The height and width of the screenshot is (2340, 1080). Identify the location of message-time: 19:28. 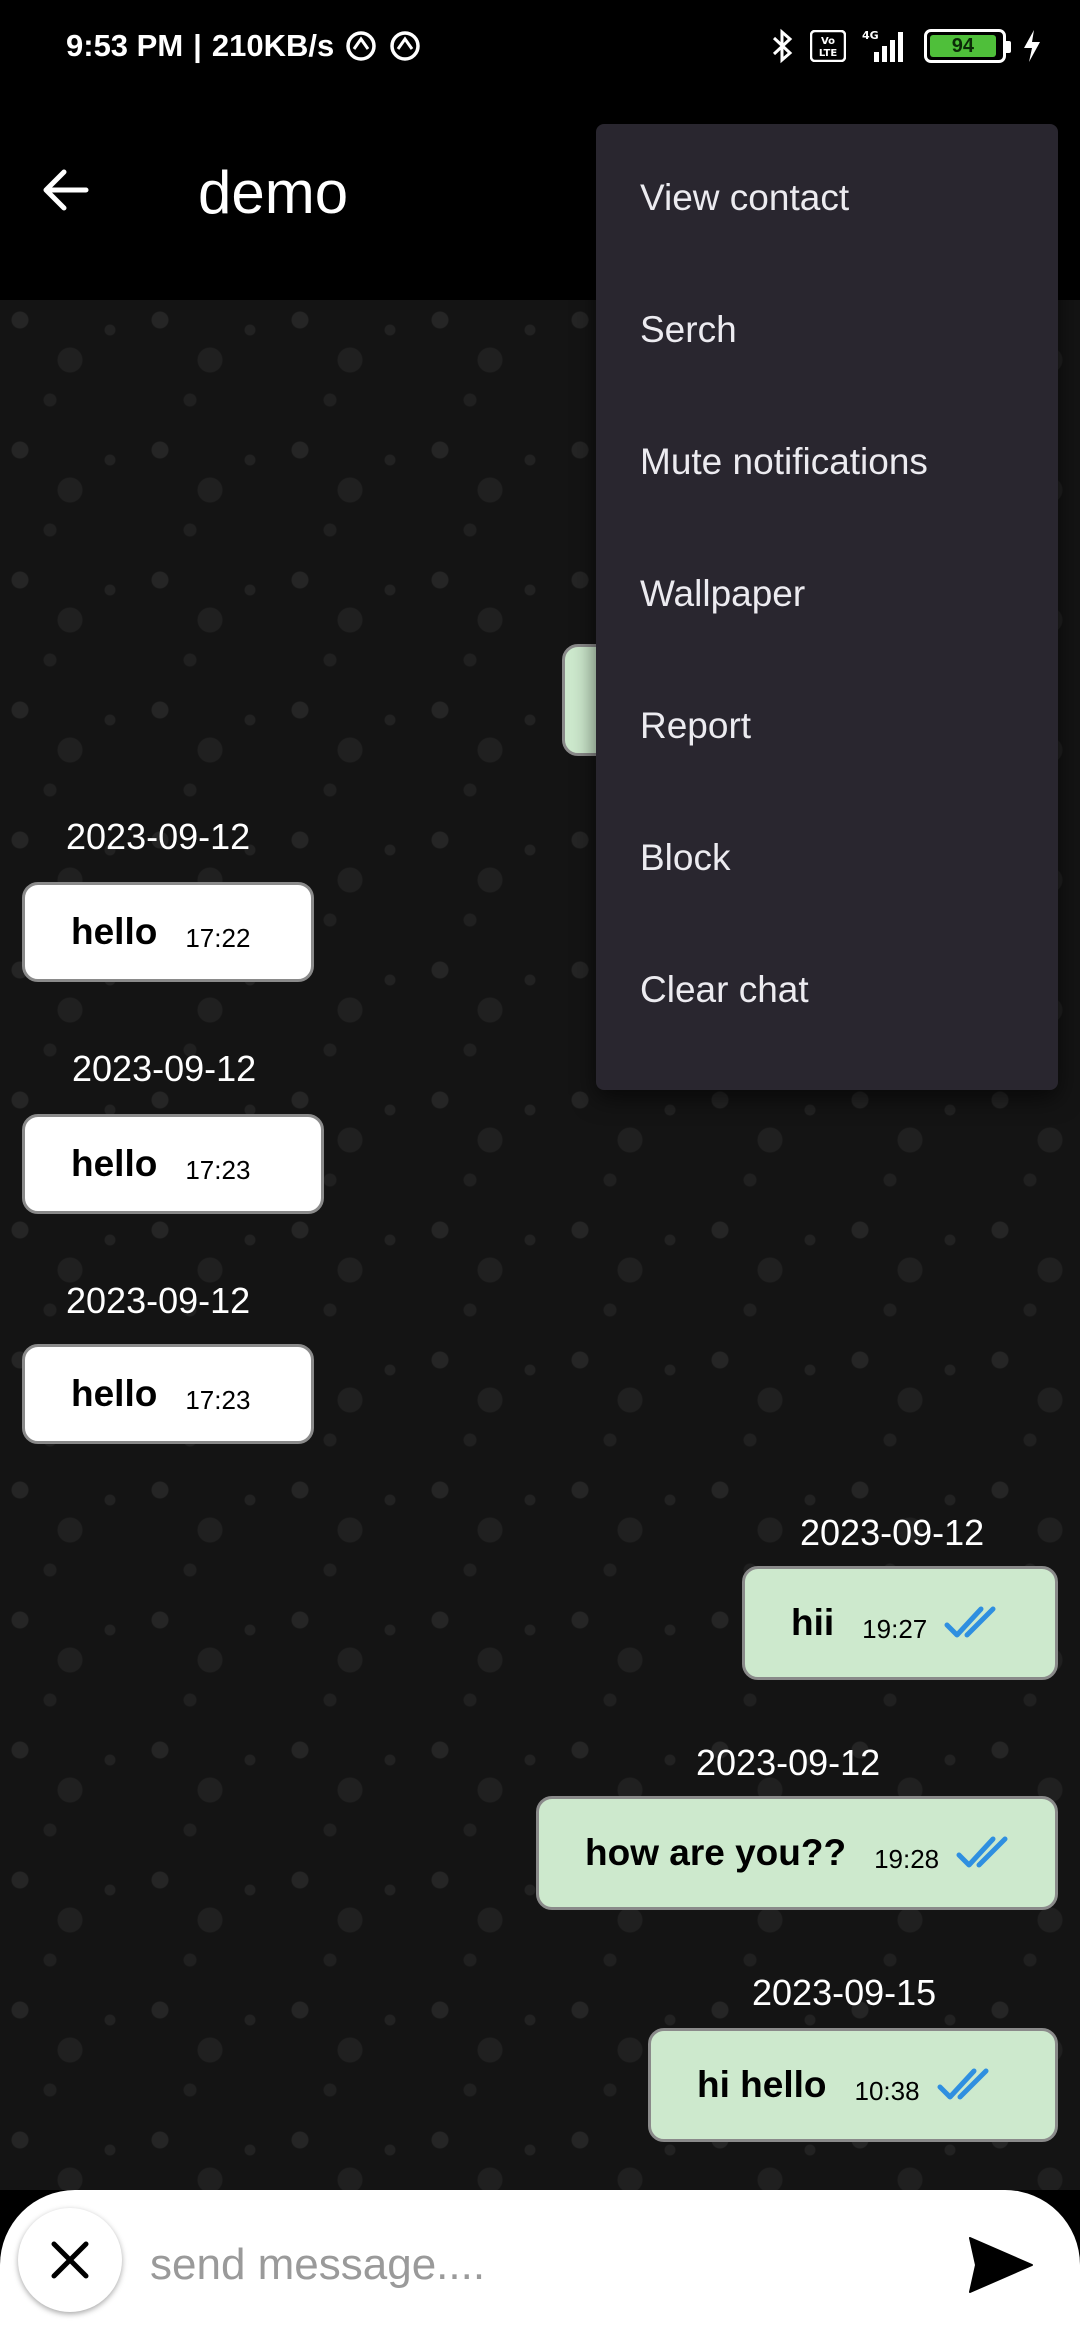
(907, 1858).